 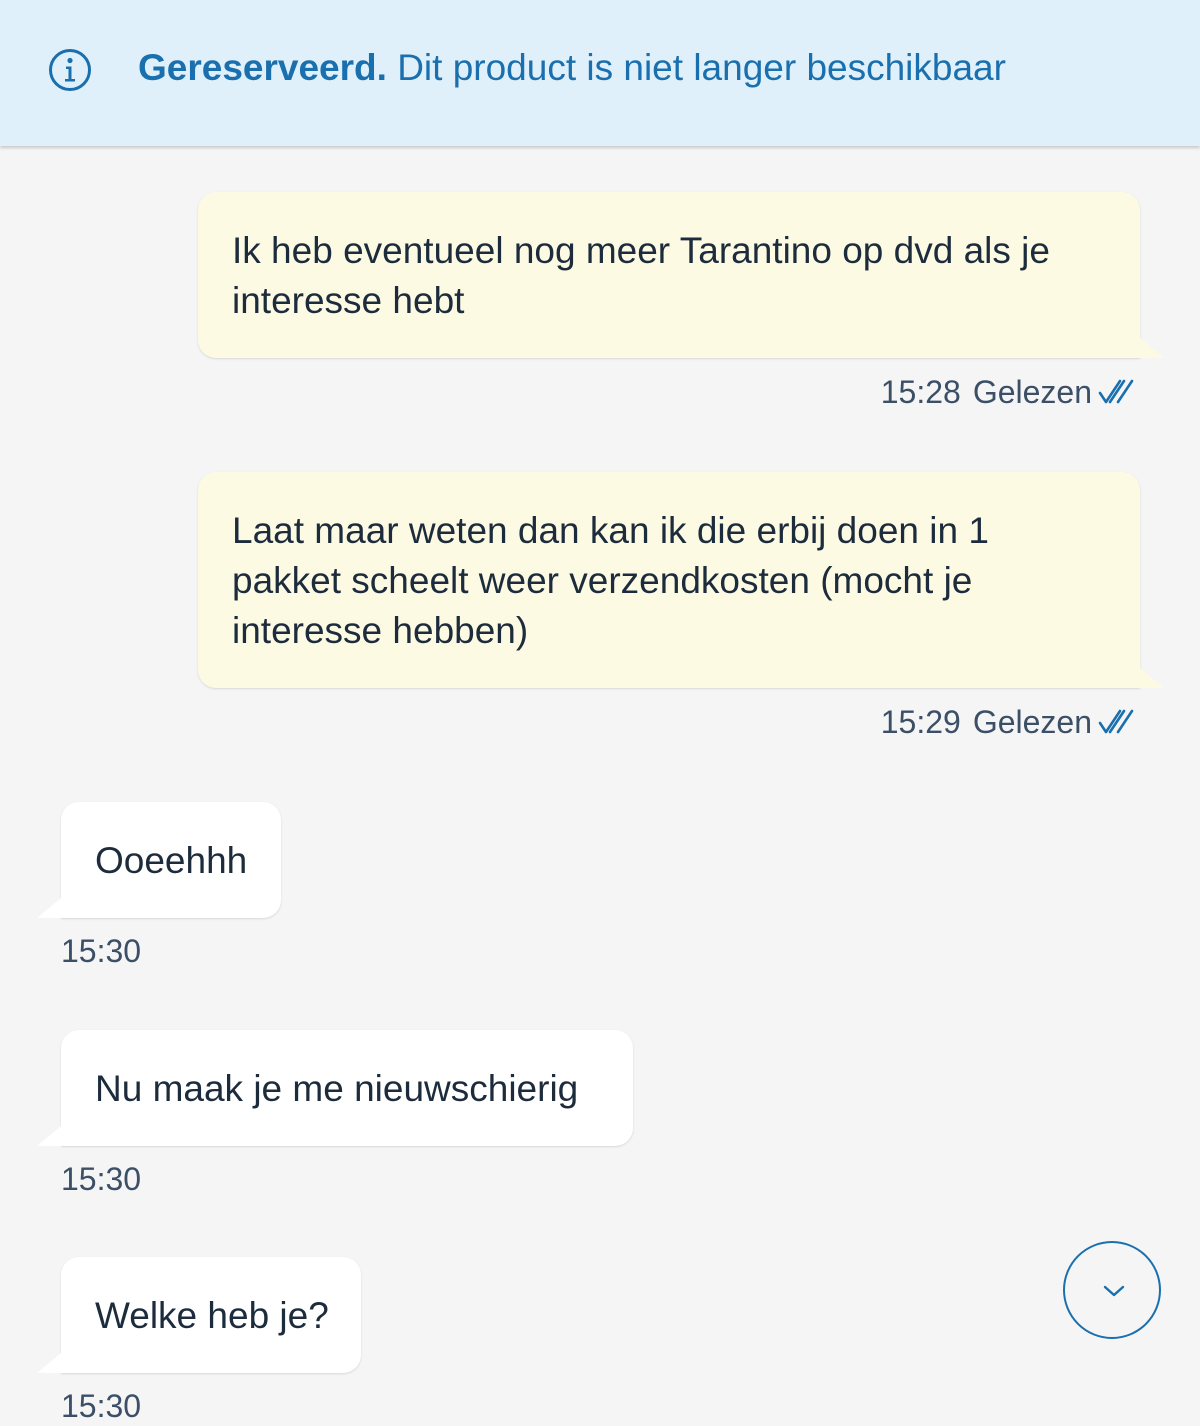 What do you see at coordinates (70, 70) in the screenshot?
I see `info-icon` at bounding box center [70, 70].